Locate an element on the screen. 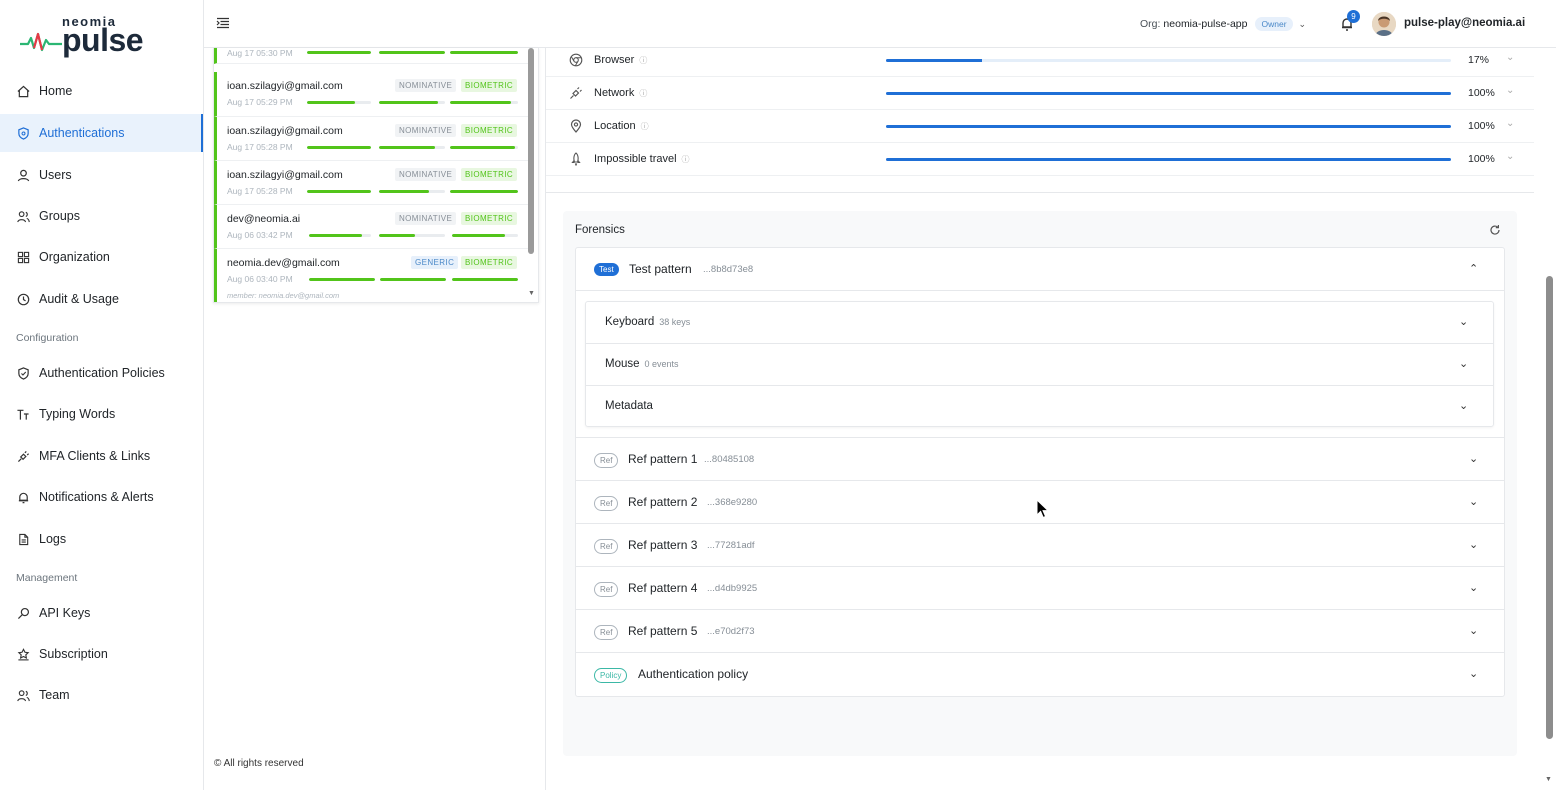  sidebar-item-authentications: Authentications is located at coordinates (101, 133).